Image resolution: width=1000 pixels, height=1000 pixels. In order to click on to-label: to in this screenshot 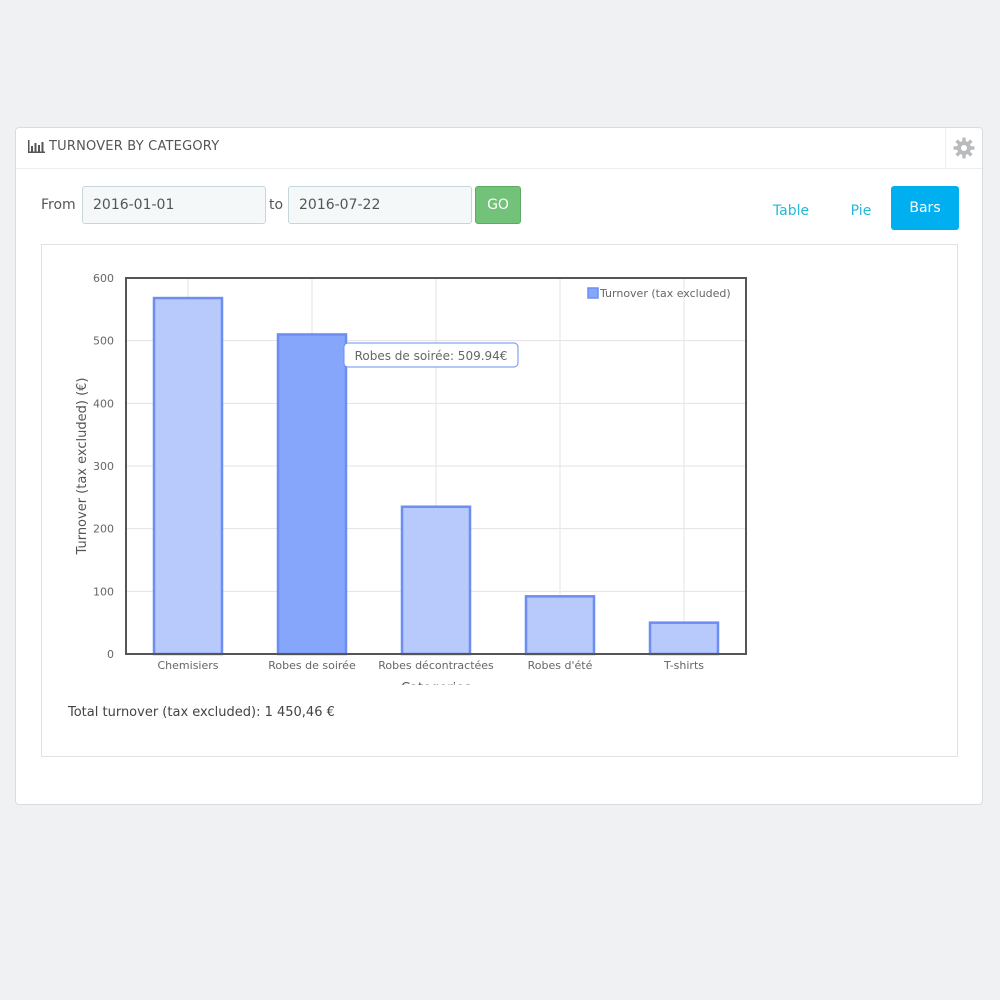, I will do `click(276, 205)`.